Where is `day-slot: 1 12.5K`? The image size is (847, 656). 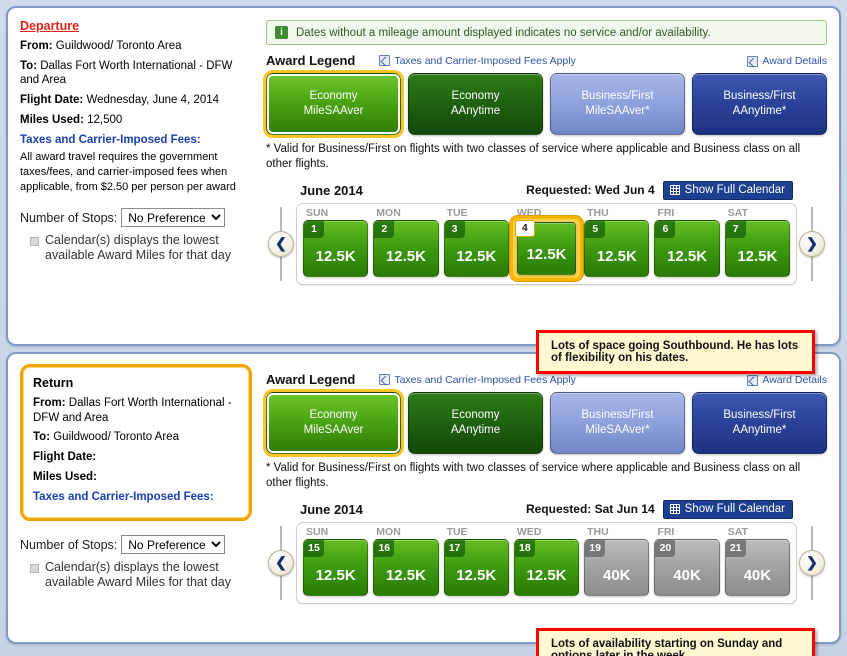
day-slot: 1 12.5K is located at coordinates (336, 248).